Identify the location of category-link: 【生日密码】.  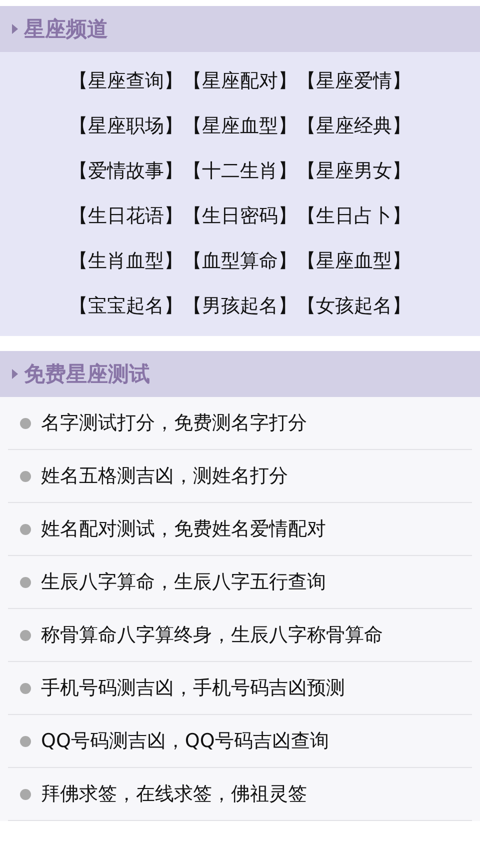
(240, 216).